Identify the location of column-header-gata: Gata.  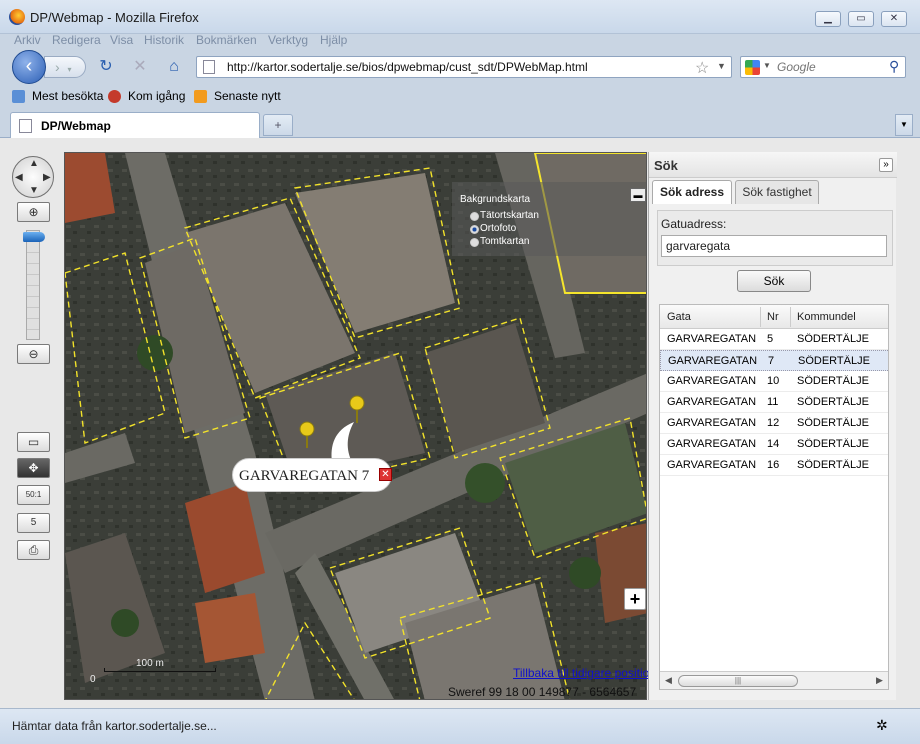
(679, 317).